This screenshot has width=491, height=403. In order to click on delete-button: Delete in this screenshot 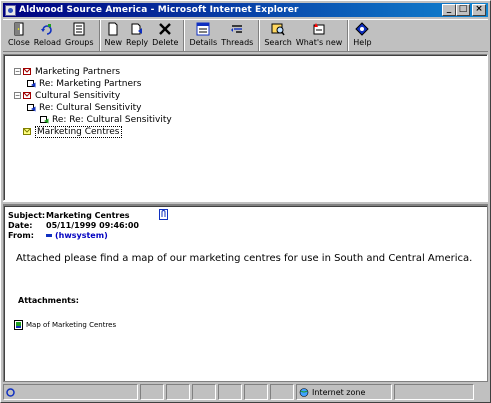, I will do `click(165, 35)`.